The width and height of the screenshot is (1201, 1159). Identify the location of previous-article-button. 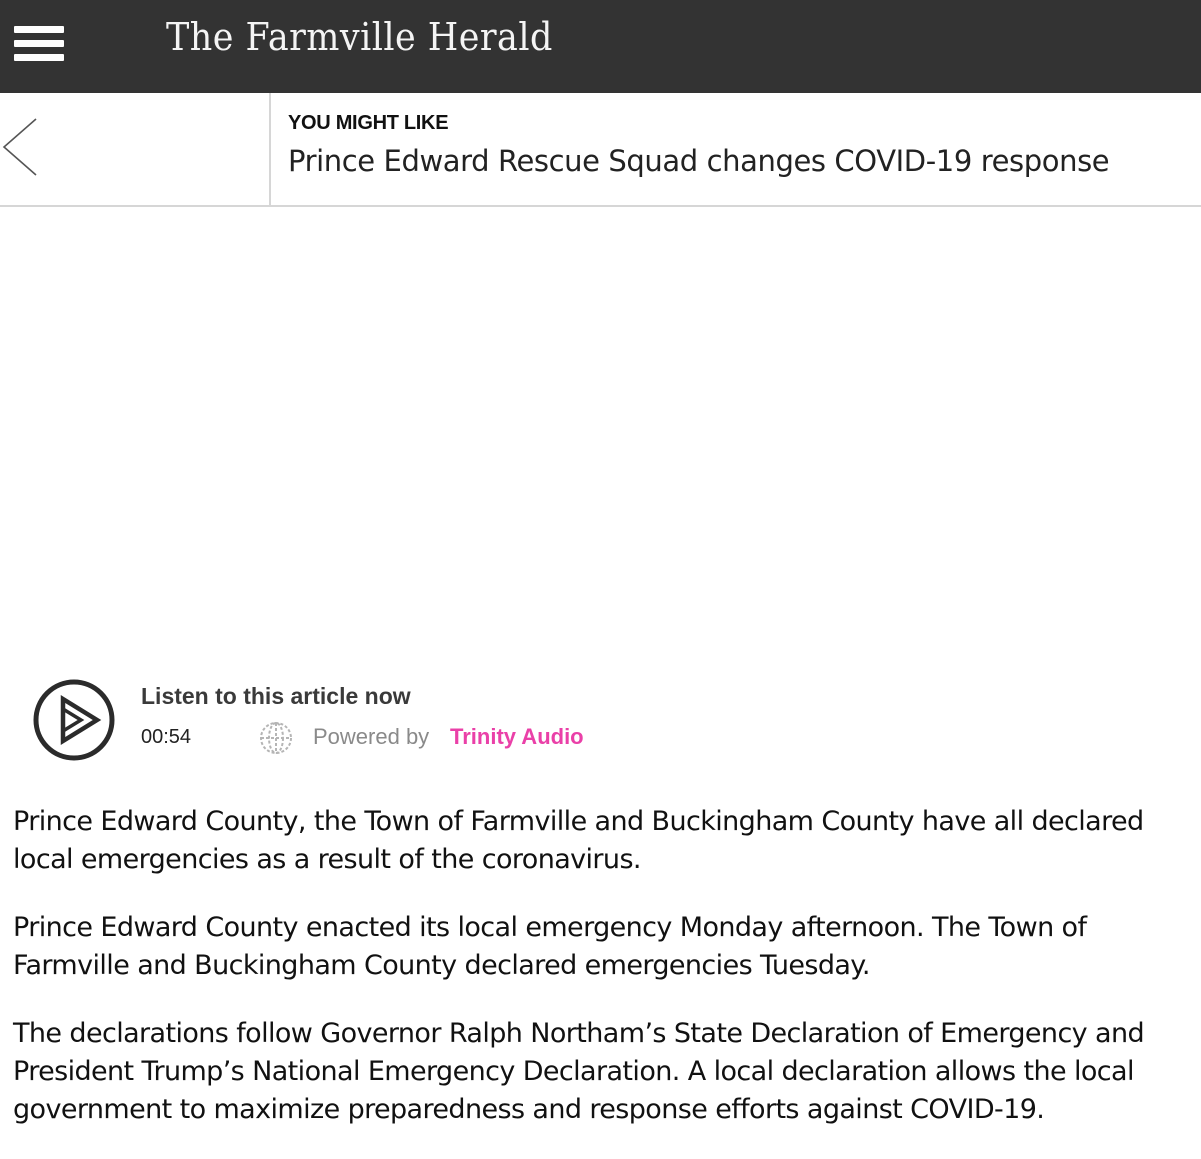
(135, 149).